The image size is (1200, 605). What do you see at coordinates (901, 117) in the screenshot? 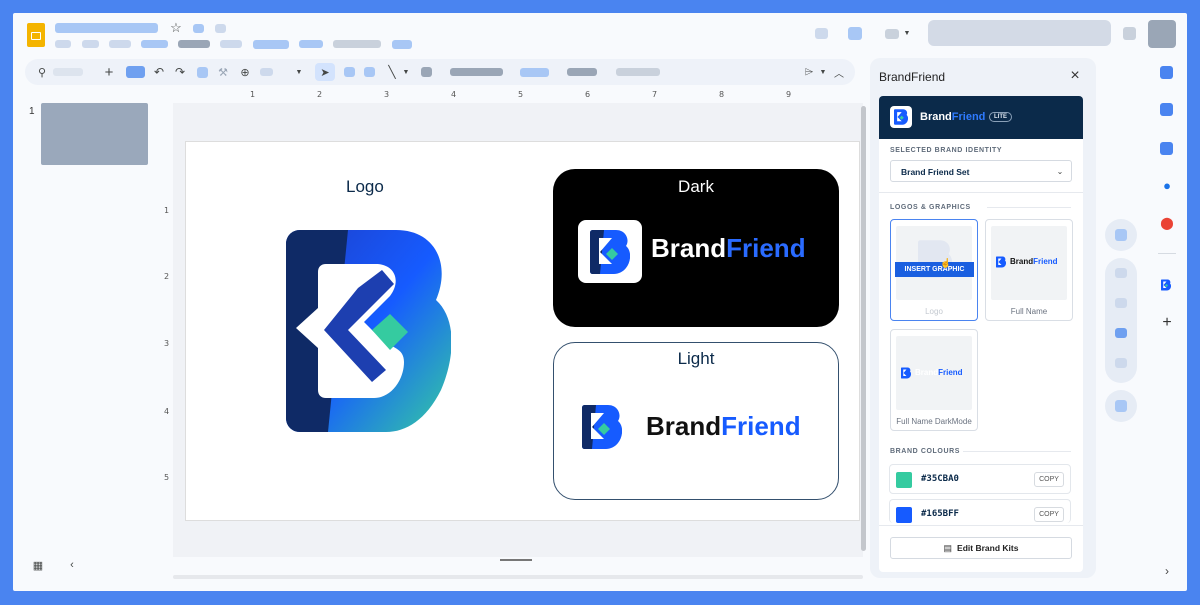
I see `addon-logo-tile` at bounding box center [901, 117].